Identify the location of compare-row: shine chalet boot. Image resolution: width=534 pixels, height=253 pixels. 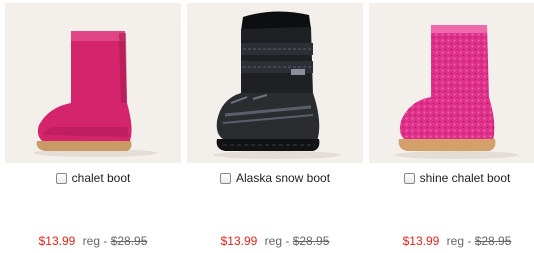
(451, 178).